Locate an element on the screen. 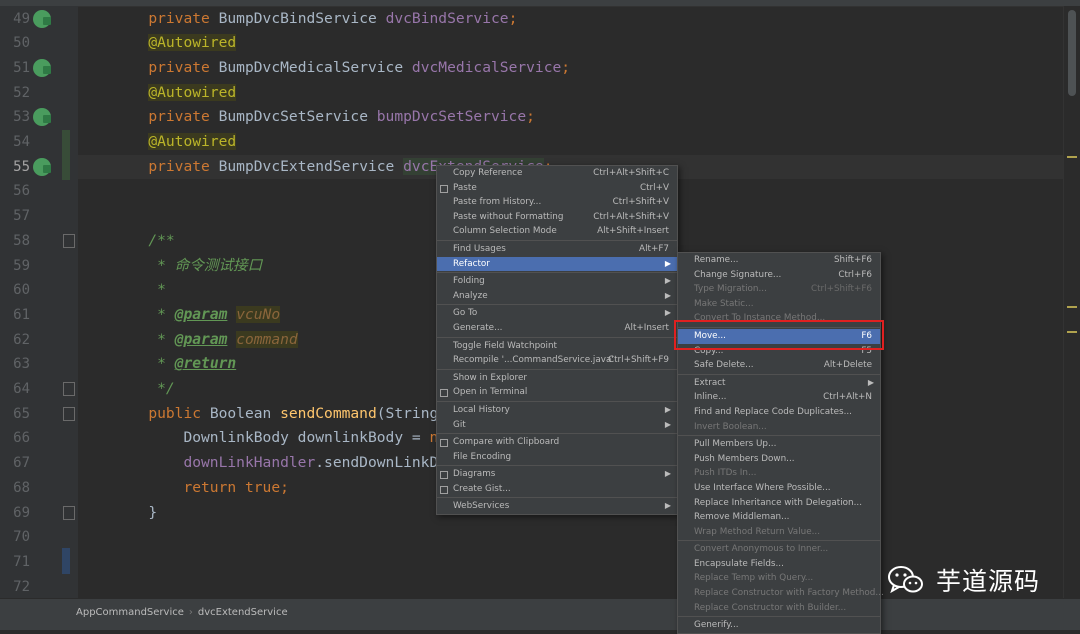 The height and width of the screenshot is (634, 1080). line-number: 53 is located at coordinates (19, 117).